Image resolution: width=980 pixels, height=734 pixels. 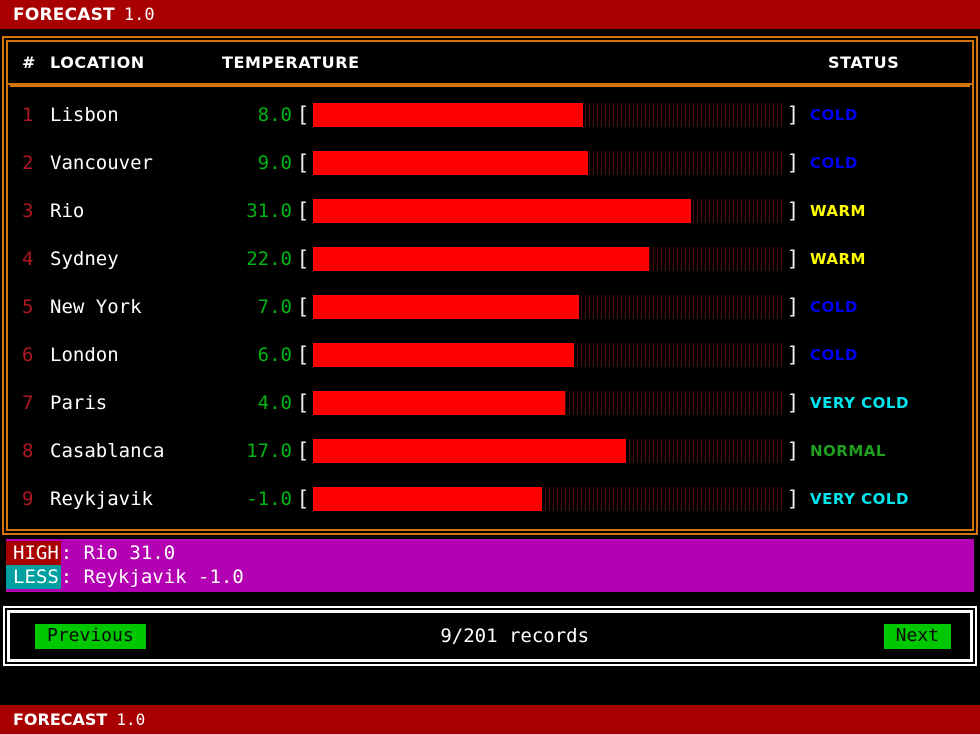 I want to click on column-header-temperature: TEMPERATURE, so click(x=291, y=62).